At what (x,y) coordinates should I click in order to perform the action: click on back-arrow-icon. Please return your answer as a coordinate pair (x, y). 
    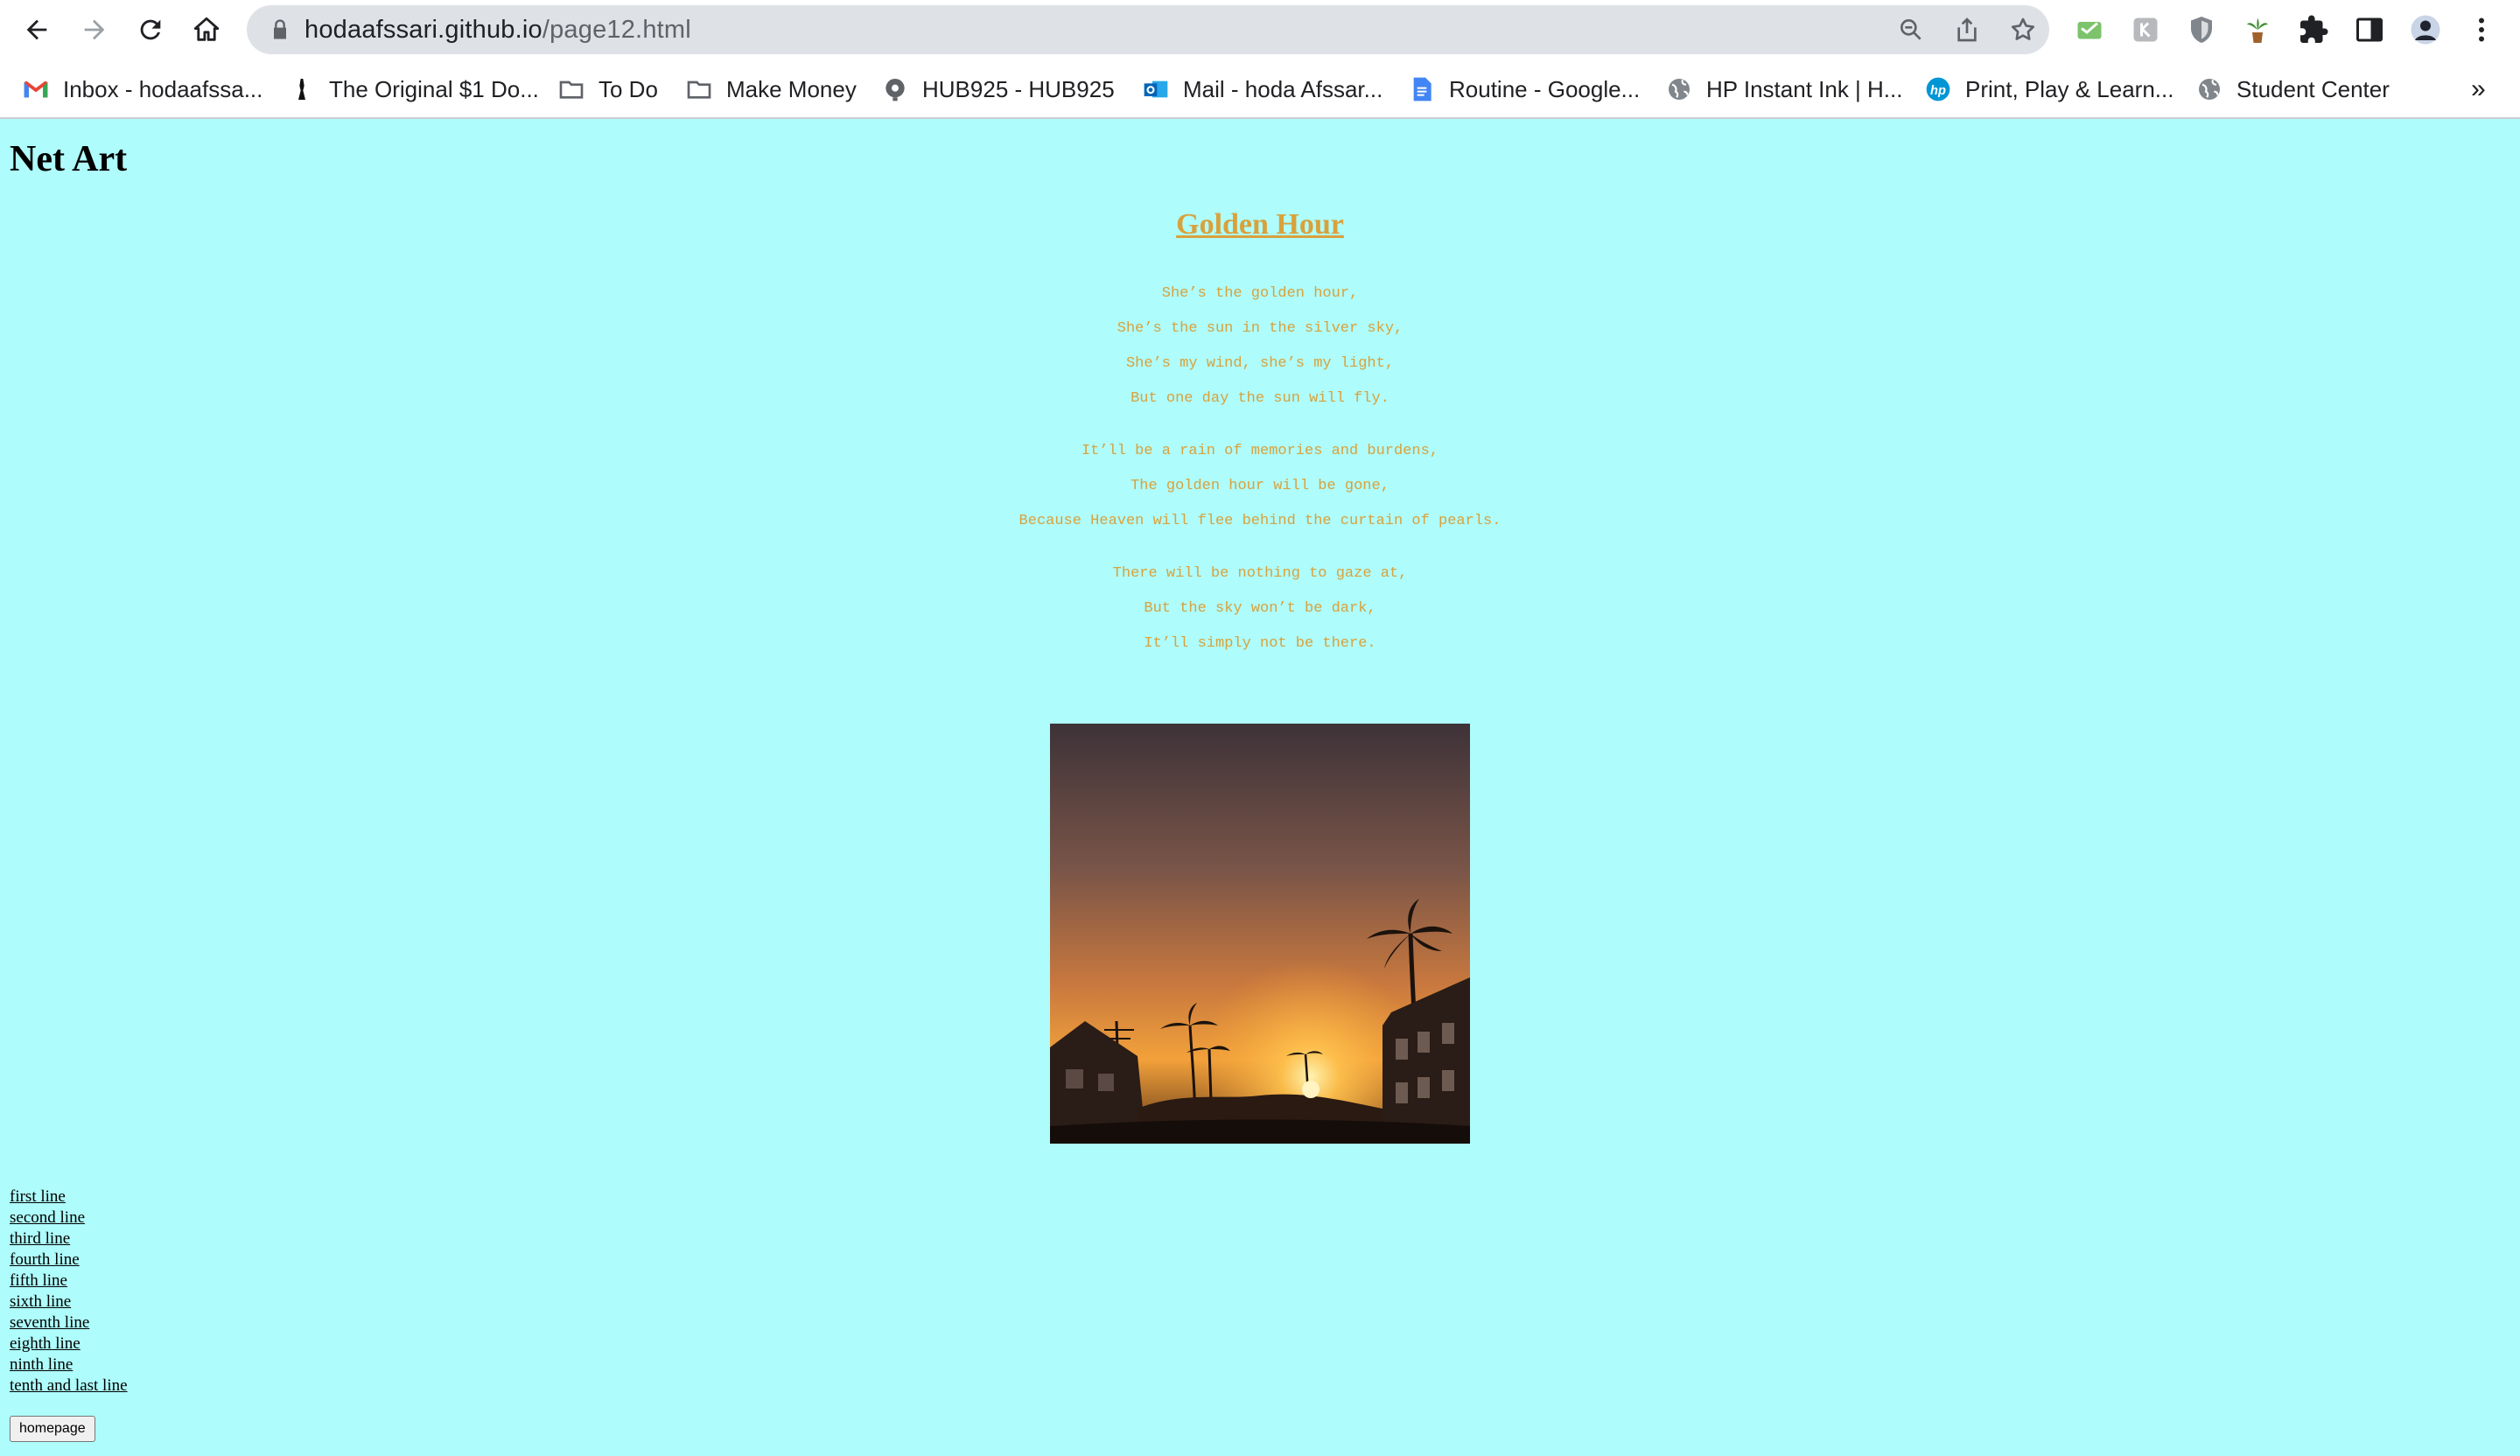
    Looking at the image, I should click on (36, 29).